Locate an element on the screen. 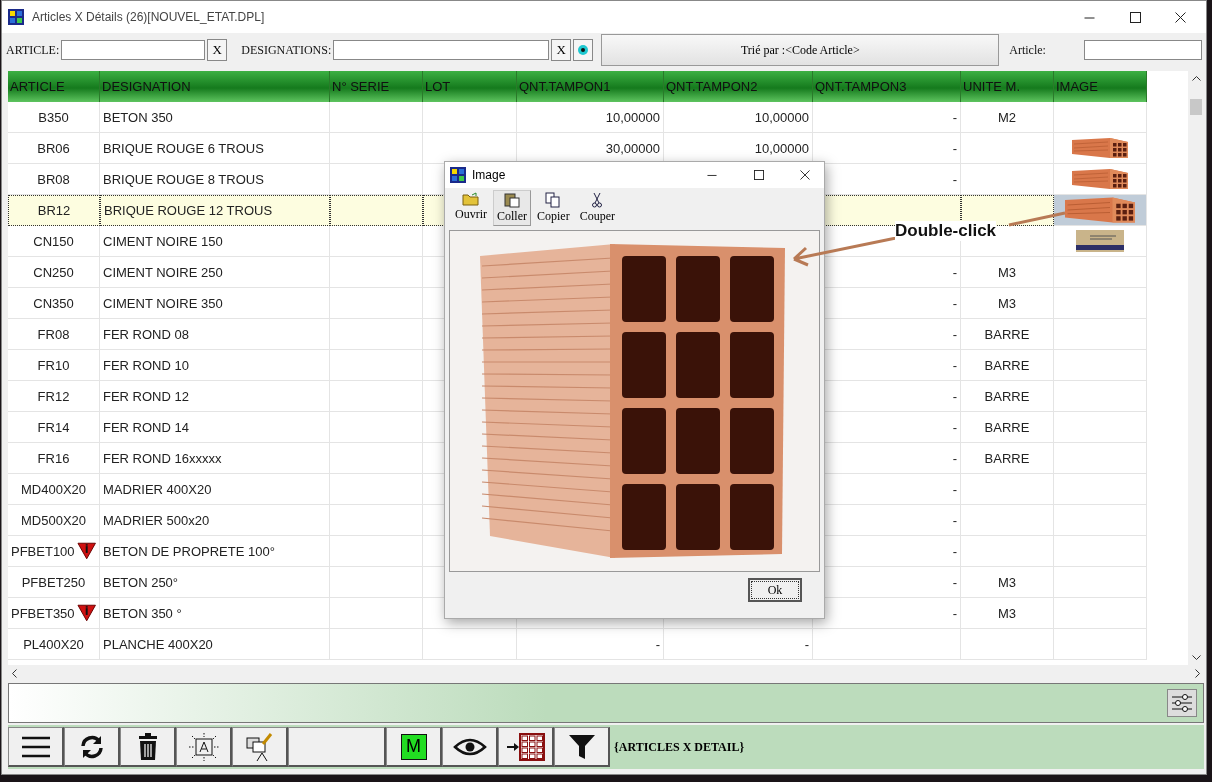 The width and height of the screenshot is (1212, 782). table-cell: MD400X20 is located at coordinates (54, 489).